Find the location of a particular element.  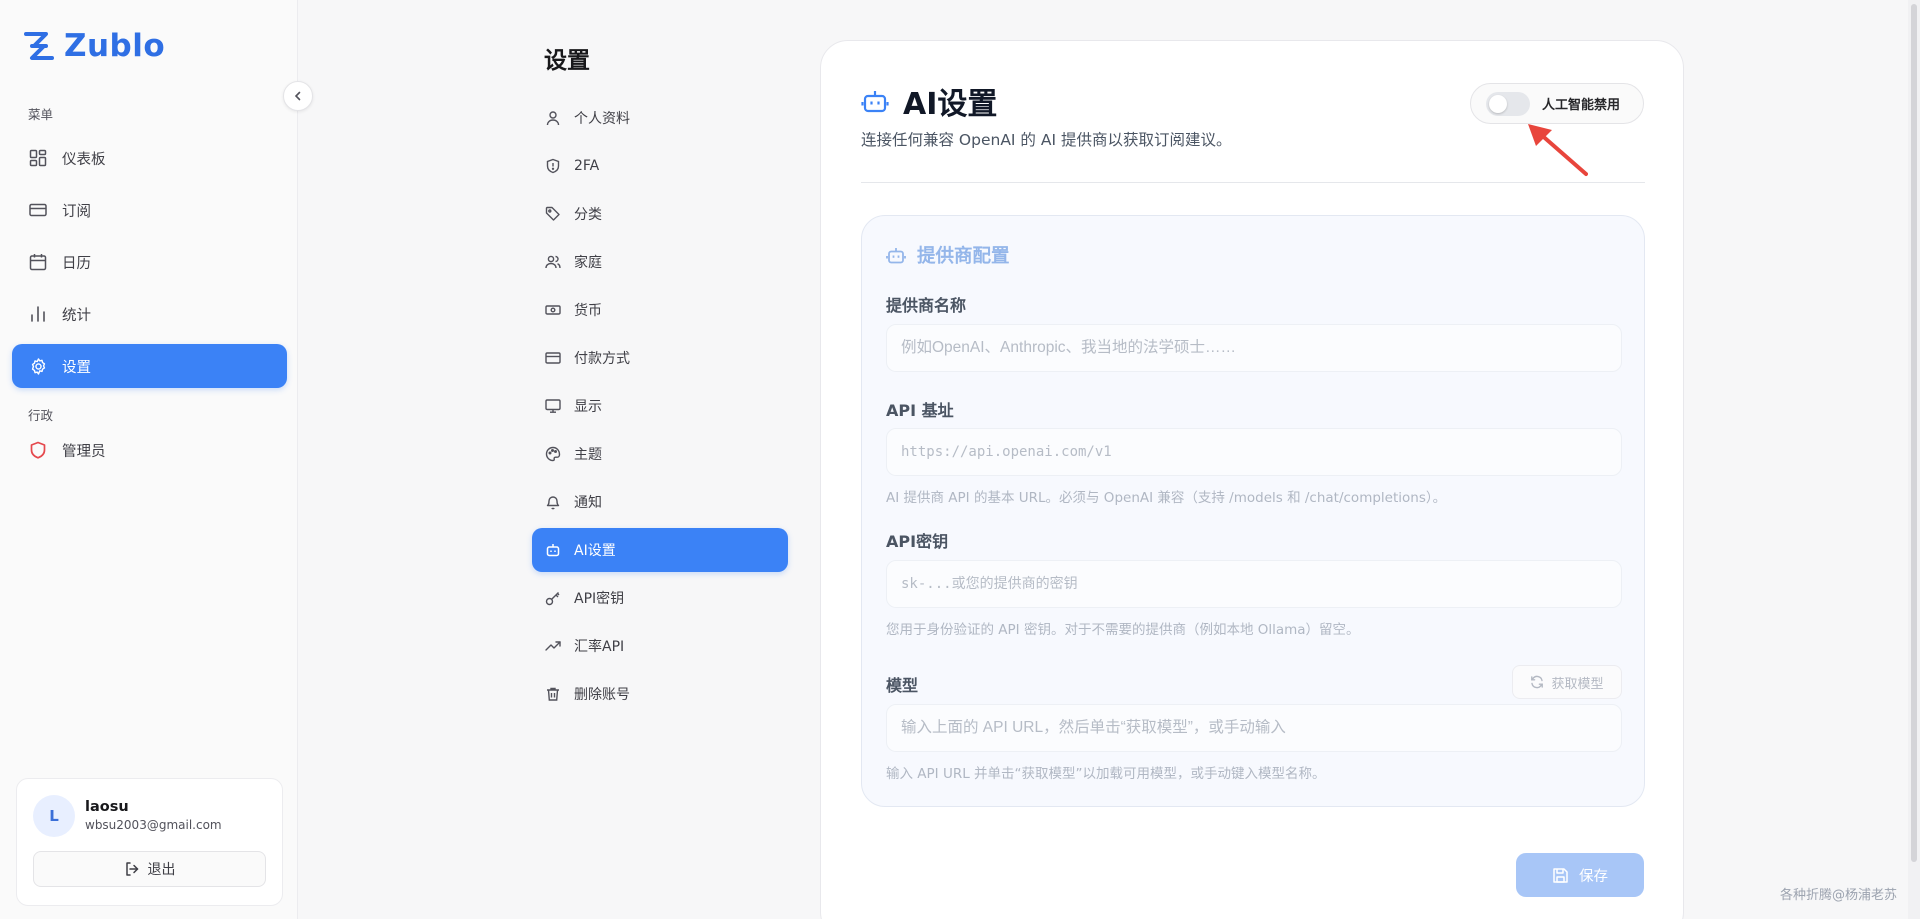

settings-nav-api-keys: API密钥 is located at coordinates (660, 598).